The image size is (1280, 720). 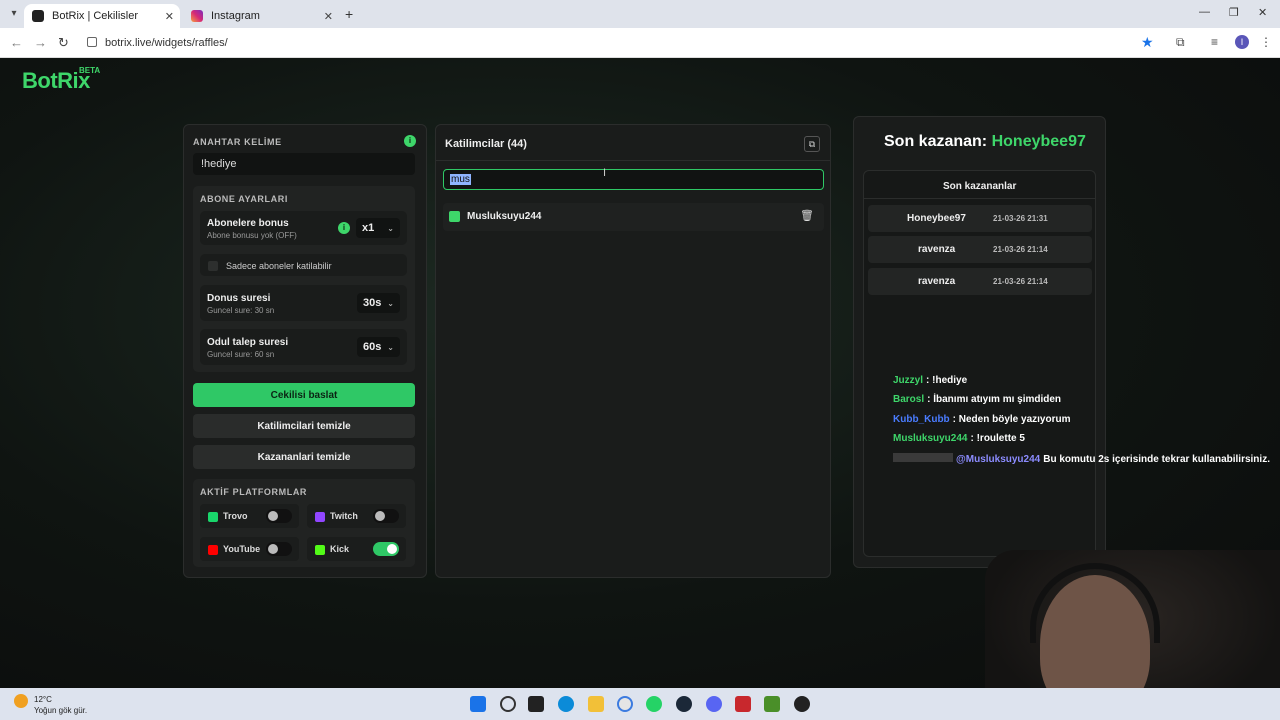 I want to click on chat-username: Musluksuyu244, so click(x=930, y=438).